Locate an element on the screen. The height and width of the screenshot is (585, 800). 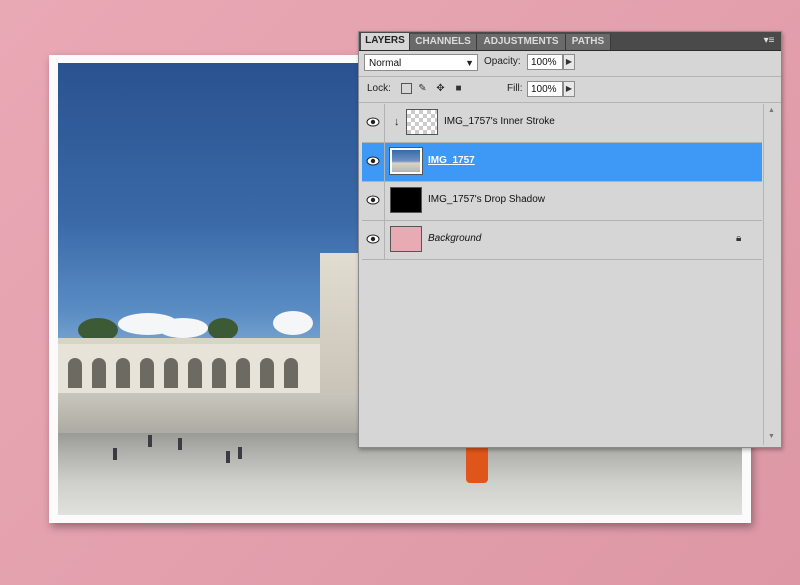
layer-name: IMG_1757's Drop Shadow is located at coordinates (486, 199).